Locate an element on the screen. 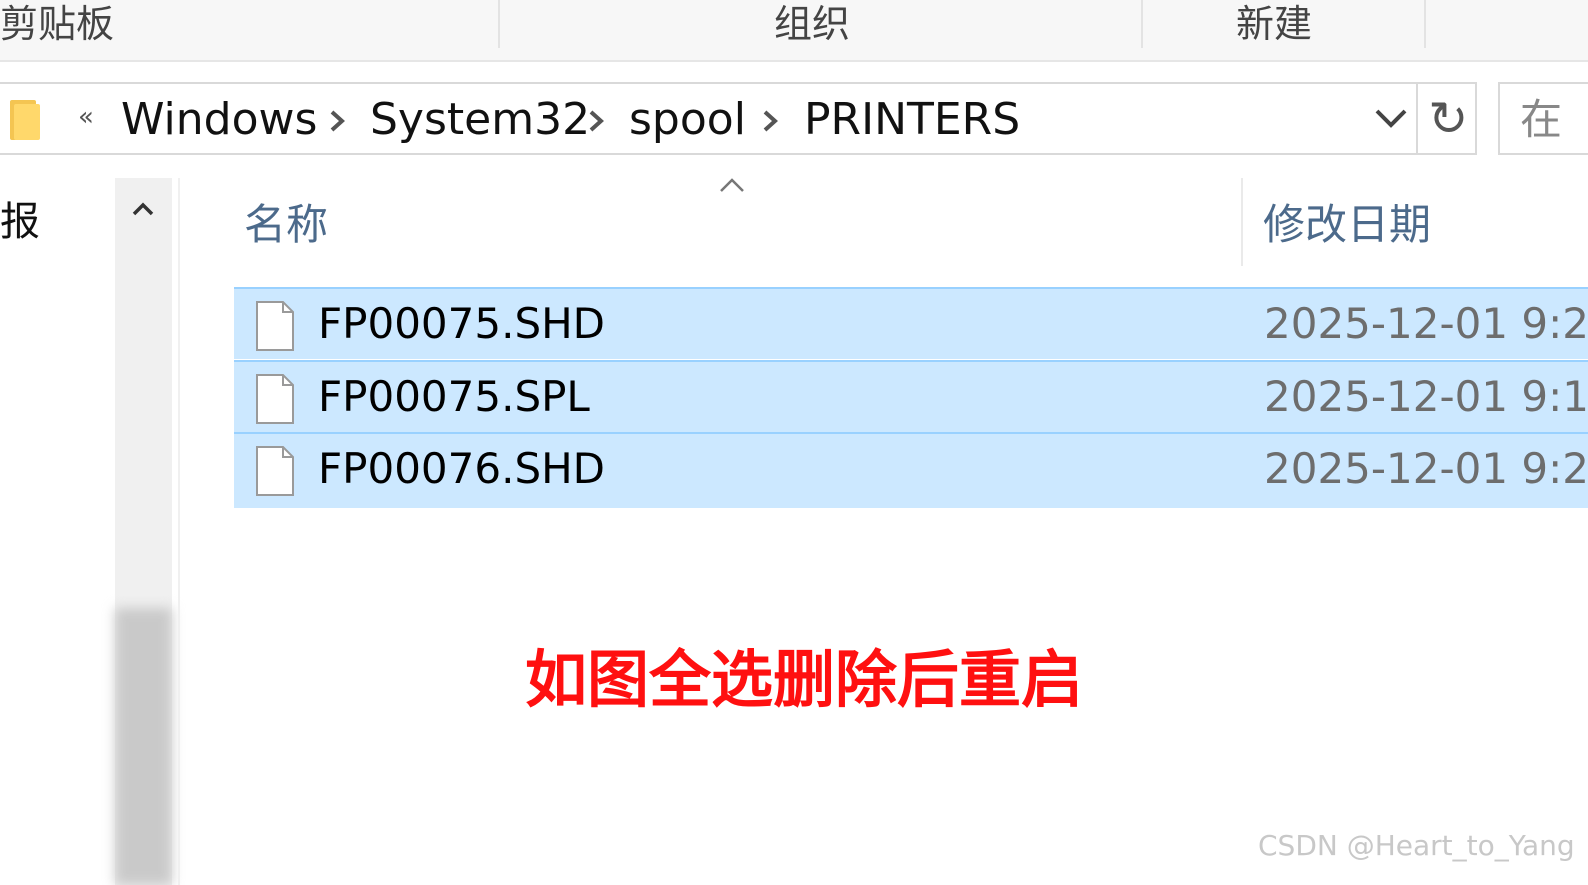 The image size is (1588, 885). search-placeholder: 在 is located at coordinates (1541, 119).